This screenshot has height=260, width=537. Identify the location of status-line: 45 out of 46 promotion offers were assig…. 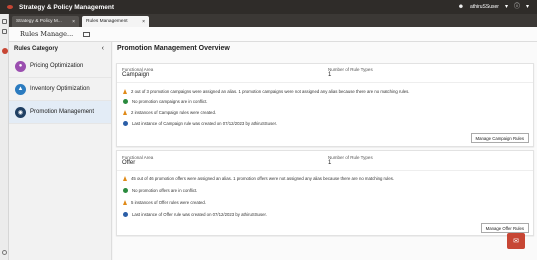
(258, 178).